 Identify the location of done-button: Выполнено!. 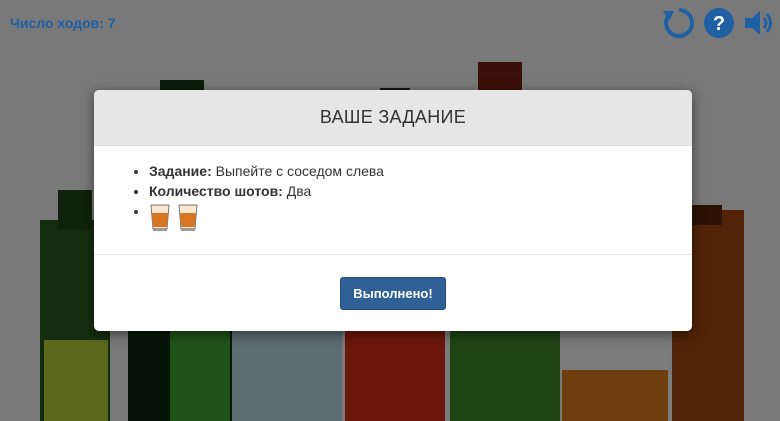
(393, 293).